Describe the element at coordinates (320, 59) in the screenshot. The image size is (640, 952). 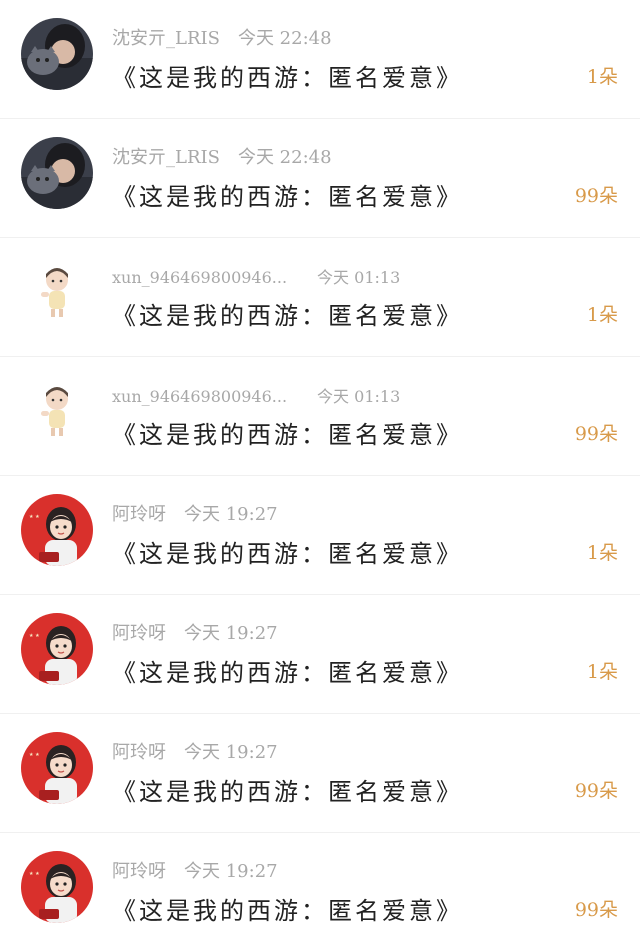
I see `list-item: 沈安亓_LRIS 今天 22:48 《这是我的西游：匿名爱意》 1朵` at that location.